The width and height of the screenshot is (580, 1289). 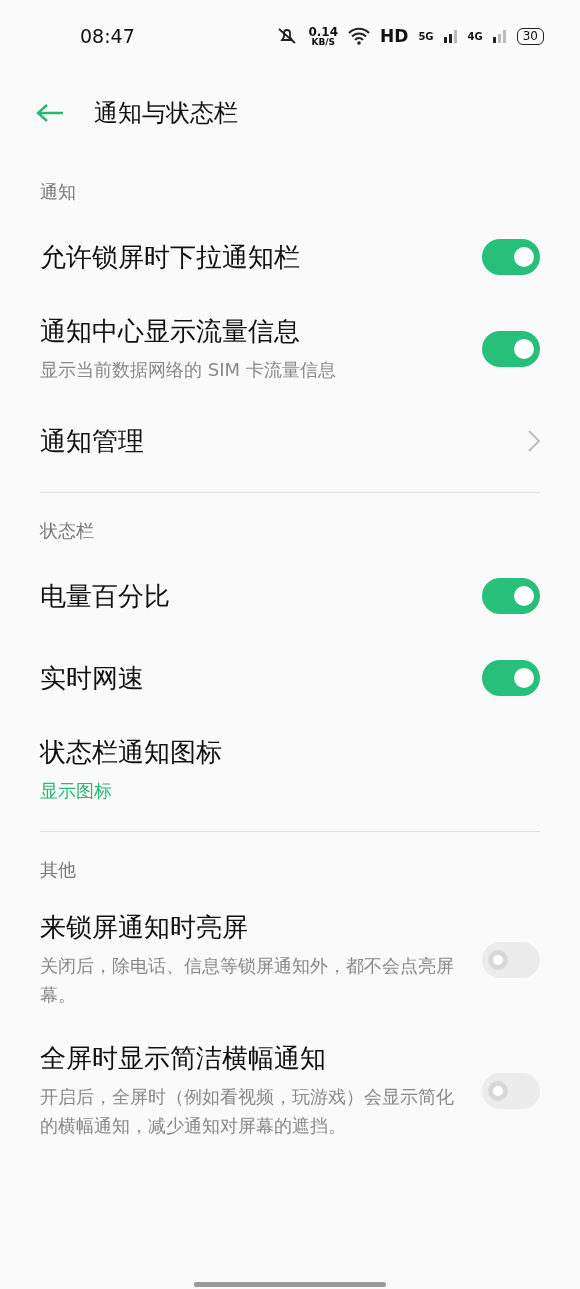 I want to click on setting-description: 关闭后，除电话、信息等锁屏通知外，都不会点亮屏幕。, so click(x=247, y=980).